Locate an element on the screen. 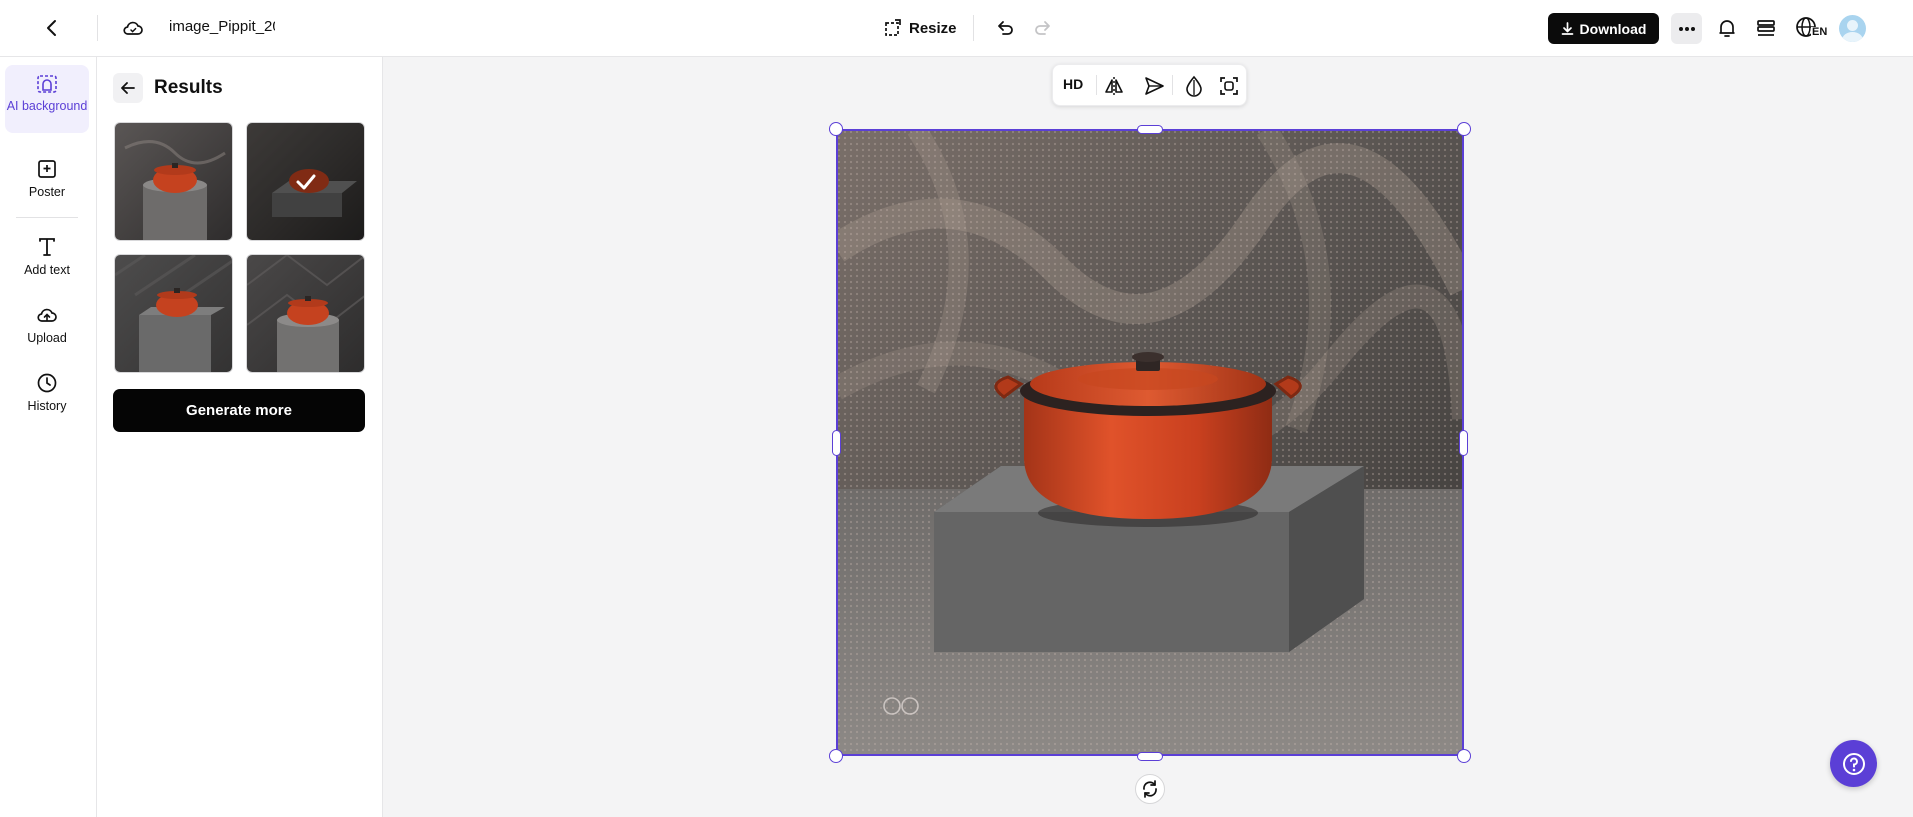  rail-item-add-text: Add text is located at coordinates (47, 256).